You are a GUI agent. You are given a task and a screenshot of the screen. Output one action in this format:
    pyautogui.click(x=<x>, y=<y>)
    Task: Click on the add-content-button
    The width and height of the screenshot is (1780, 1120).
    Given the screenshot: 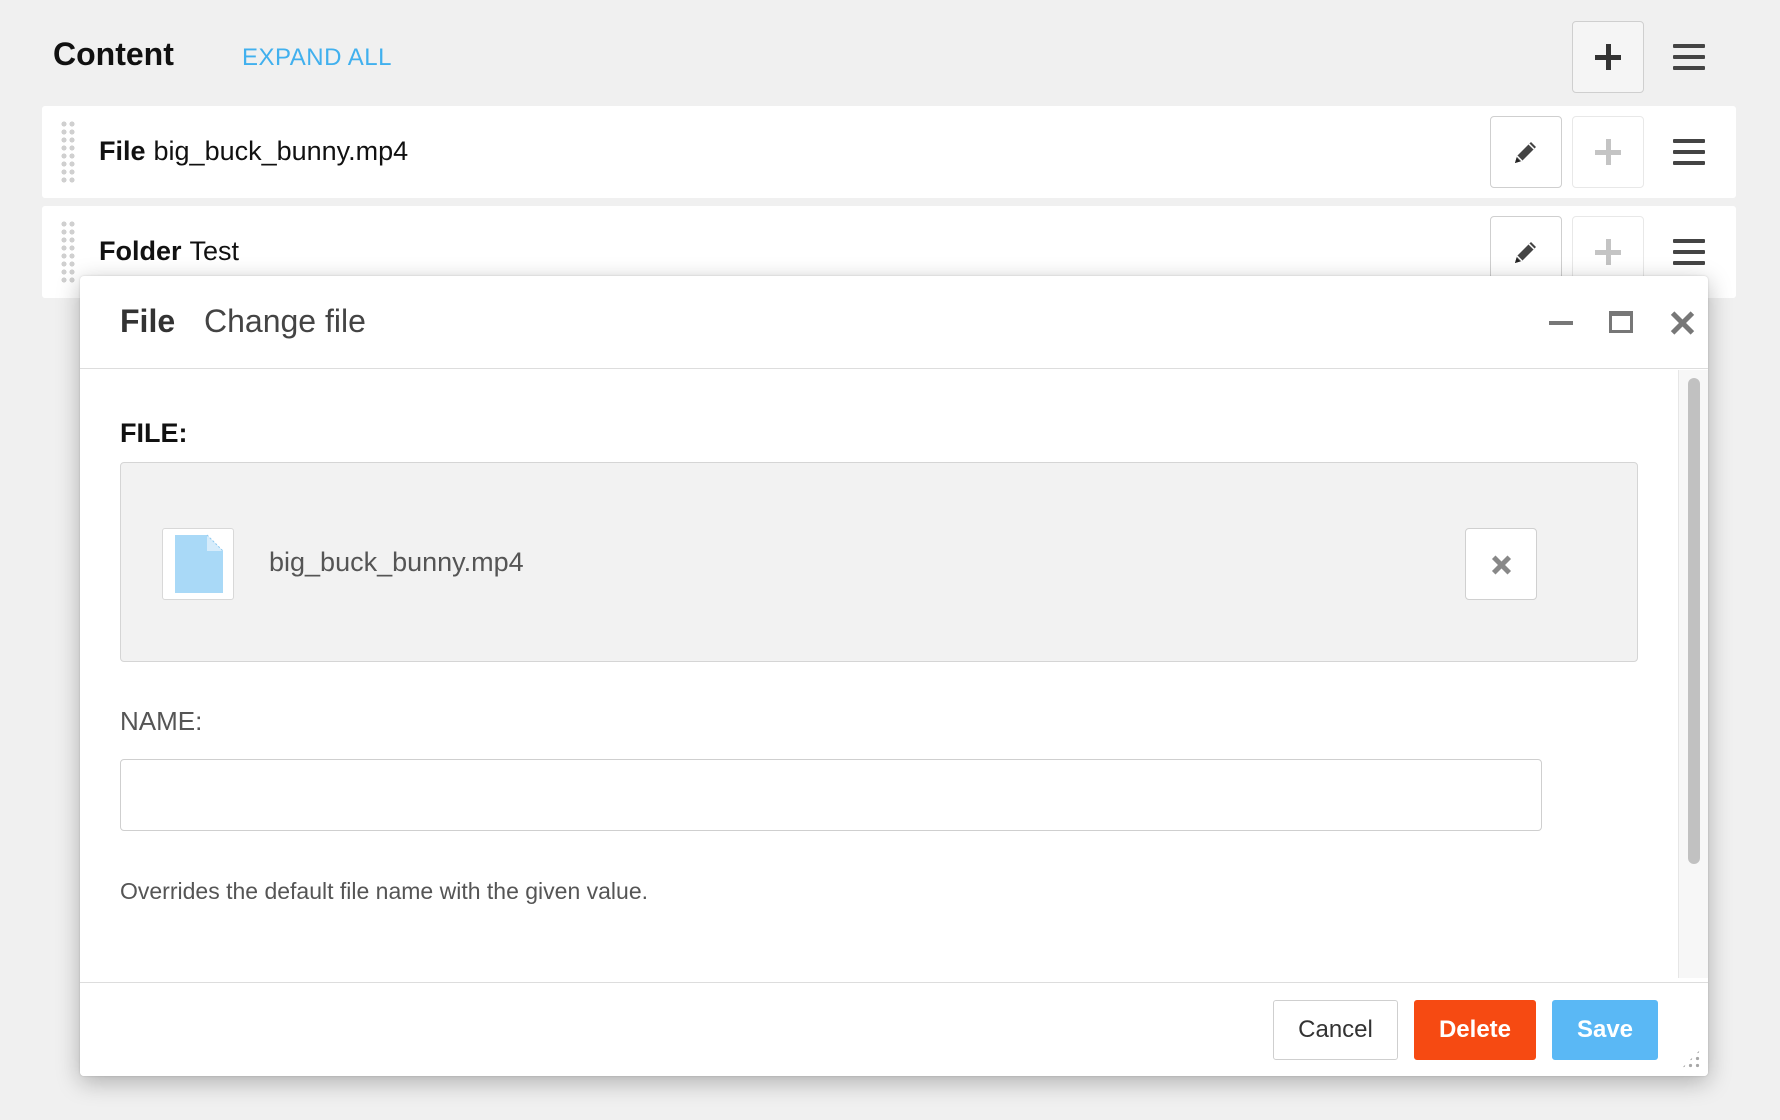 What is the action you would take?
    pyautogui.click(x=1608, y=57)
    